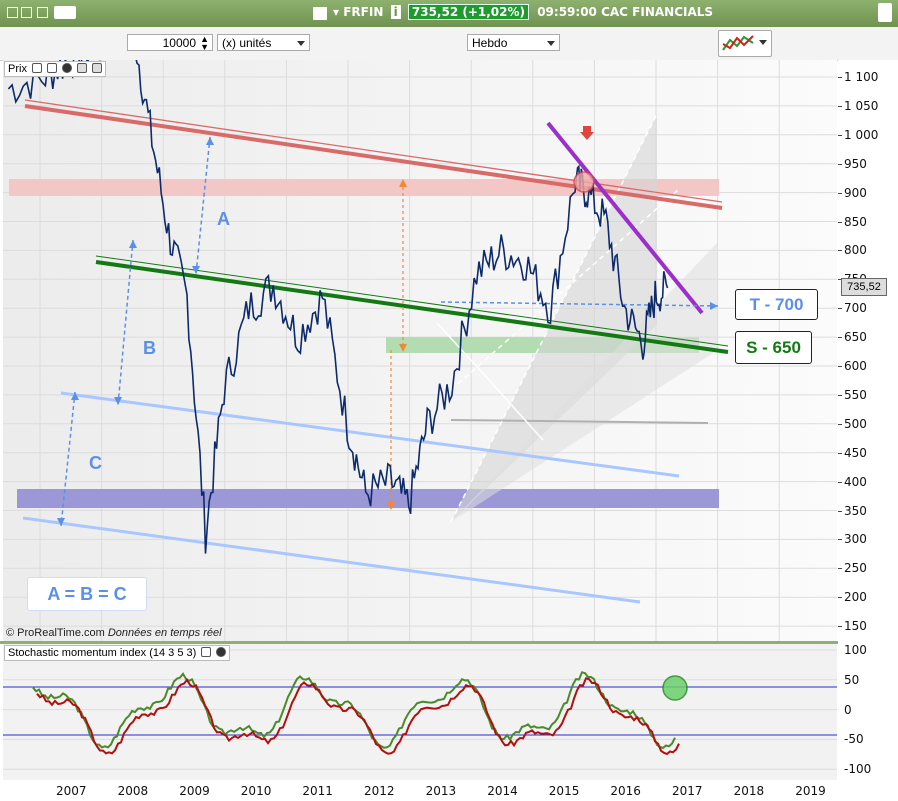 This screenshot has width=898, height=801. Describe the element at coordinates (675, 688) in the screenshot. I see `signal-circle-marker` at that location.